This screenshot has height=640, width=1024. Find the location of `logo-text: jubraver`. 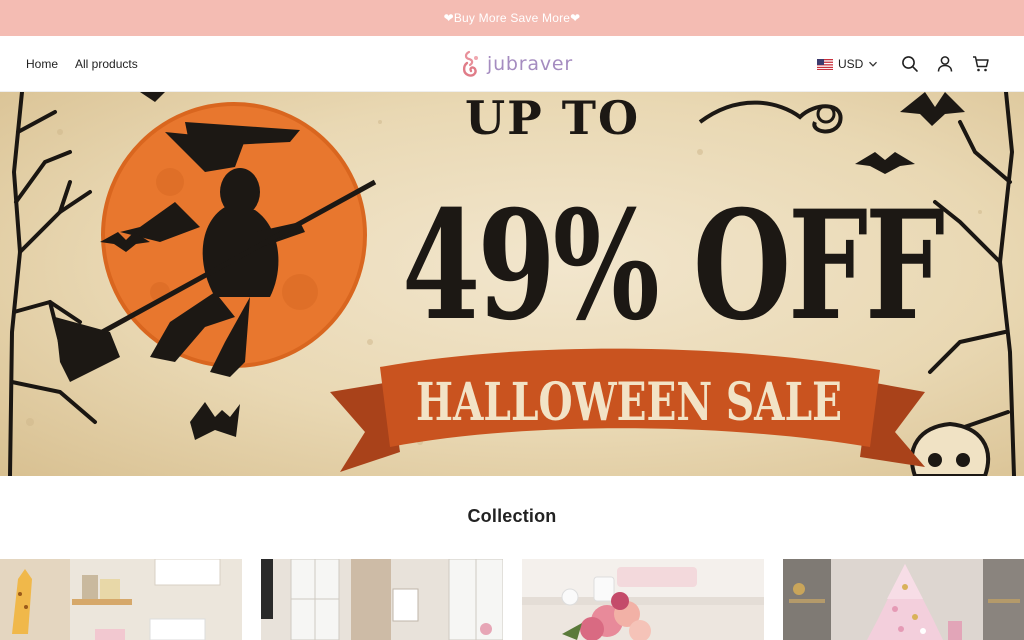

logo-text: jubraver is located at coordinates (530, 64).